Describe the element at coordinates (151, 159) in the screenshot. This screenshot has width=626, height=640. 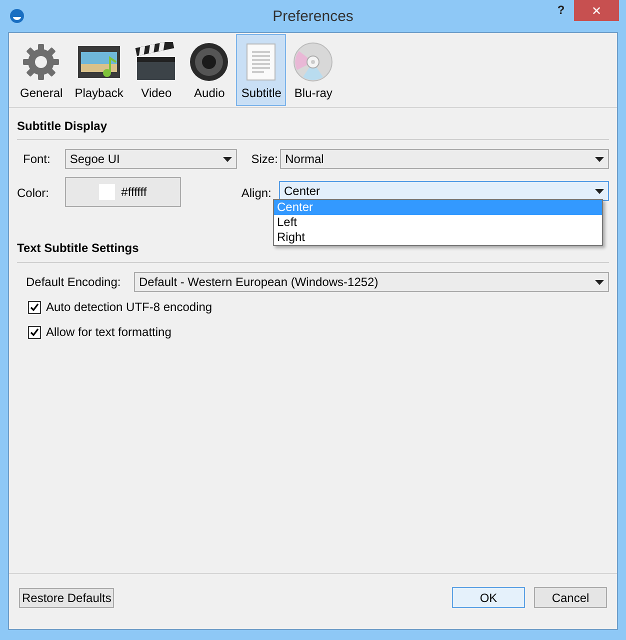
I see `dropdown: Segoe UI` at that location.